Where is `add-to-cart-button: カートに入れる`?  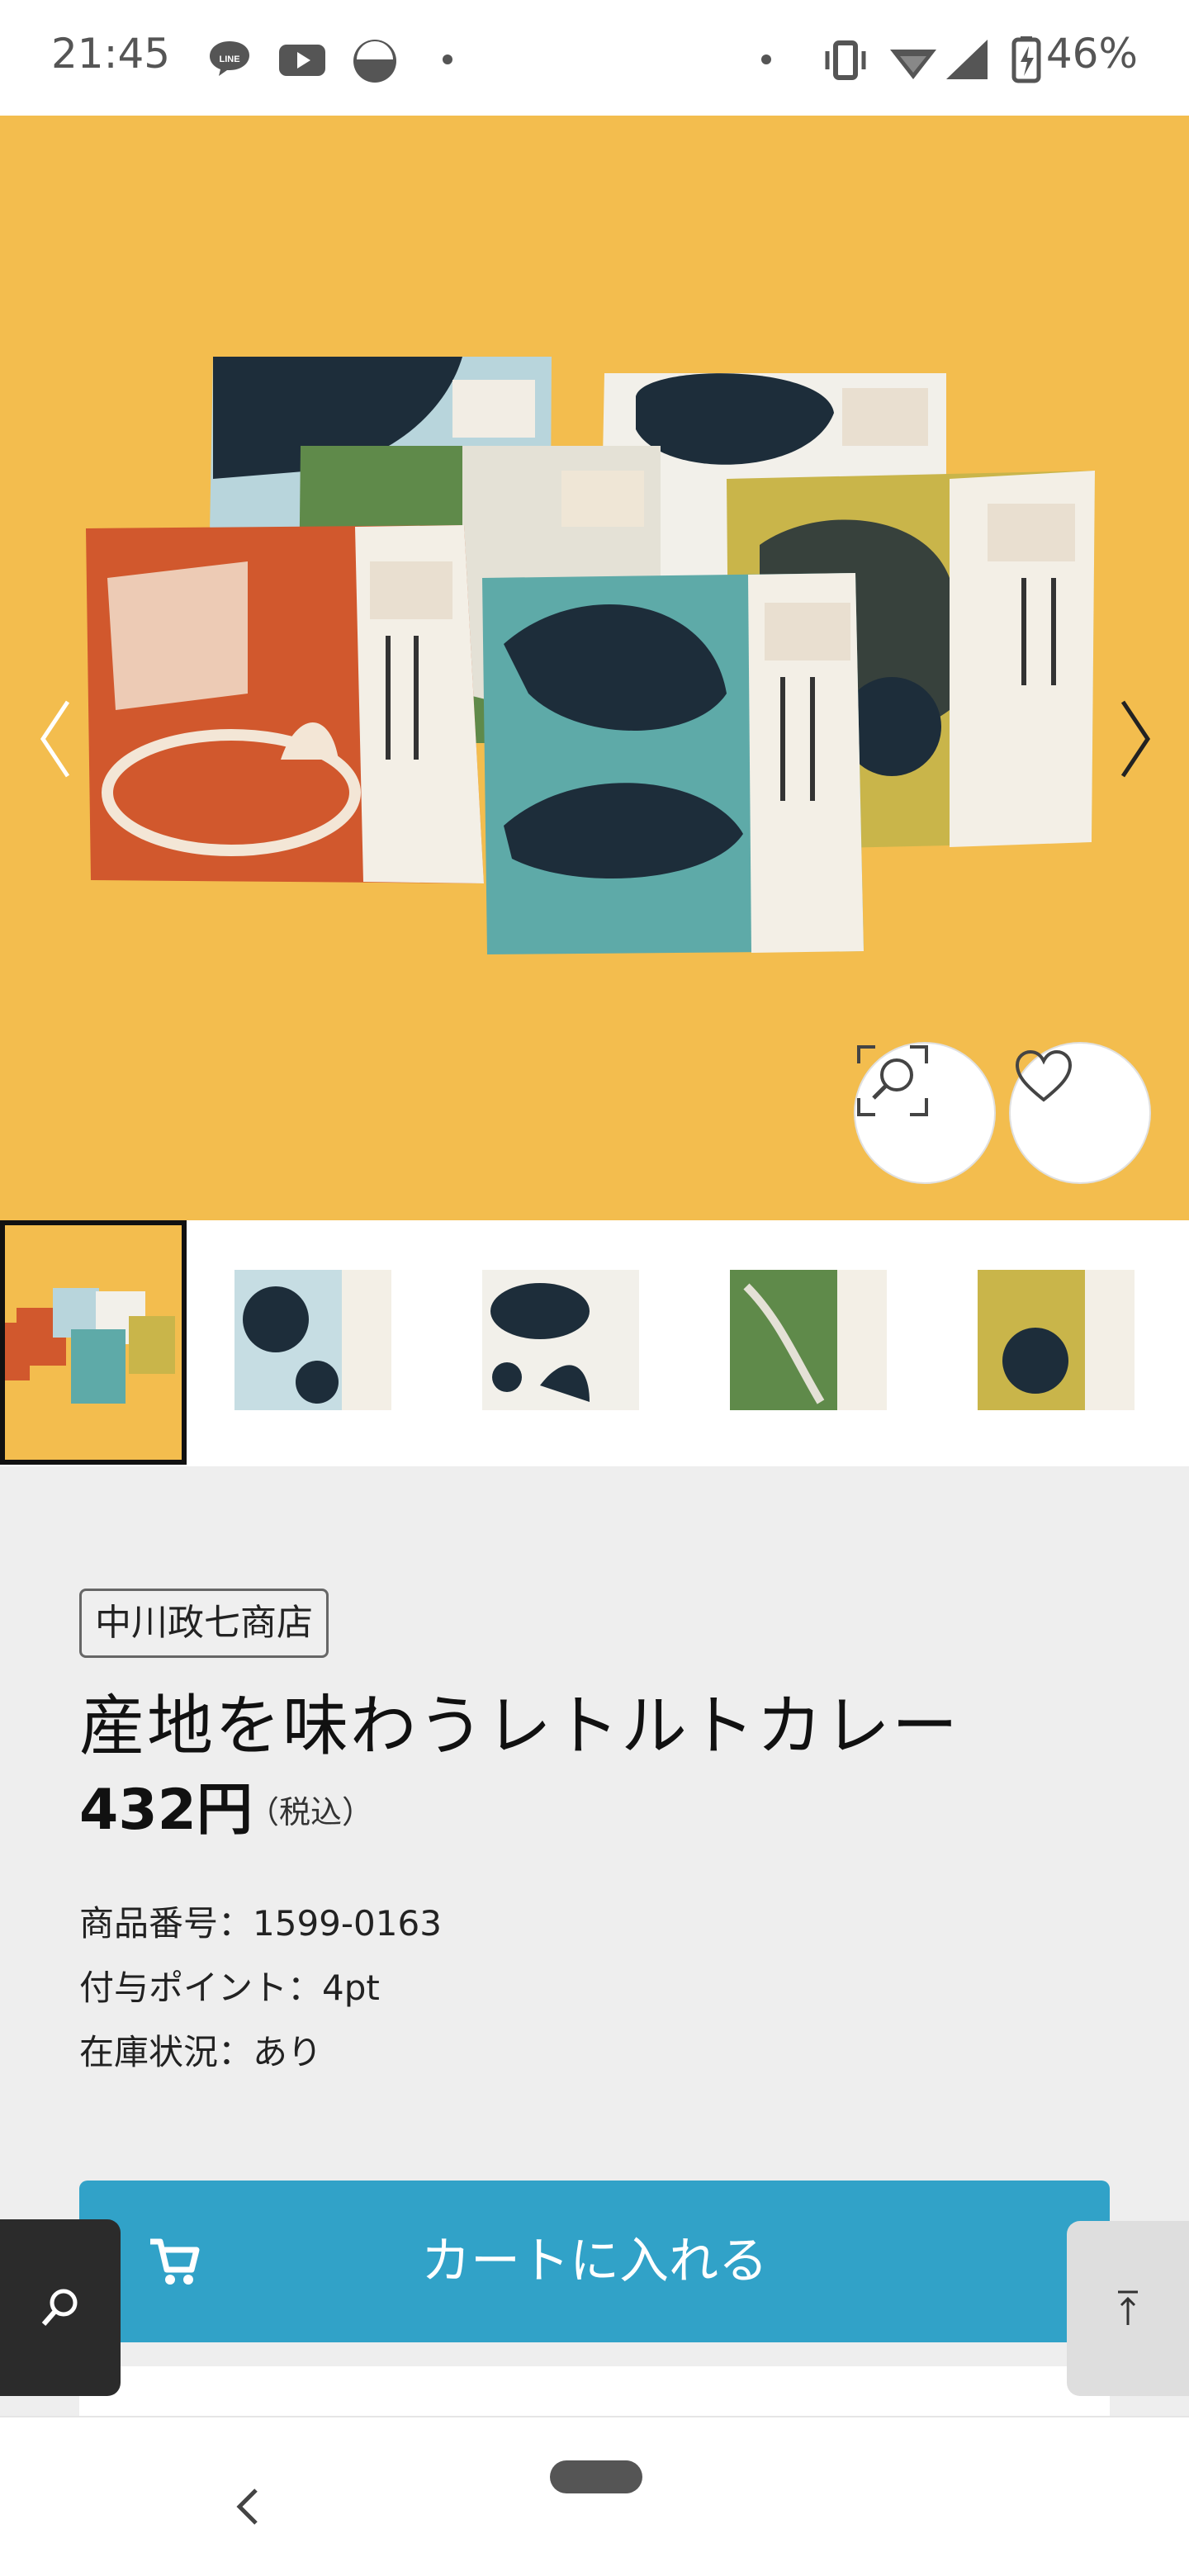
add-to-cart-button: カートに入れる is located at coordinates (594, 2261).